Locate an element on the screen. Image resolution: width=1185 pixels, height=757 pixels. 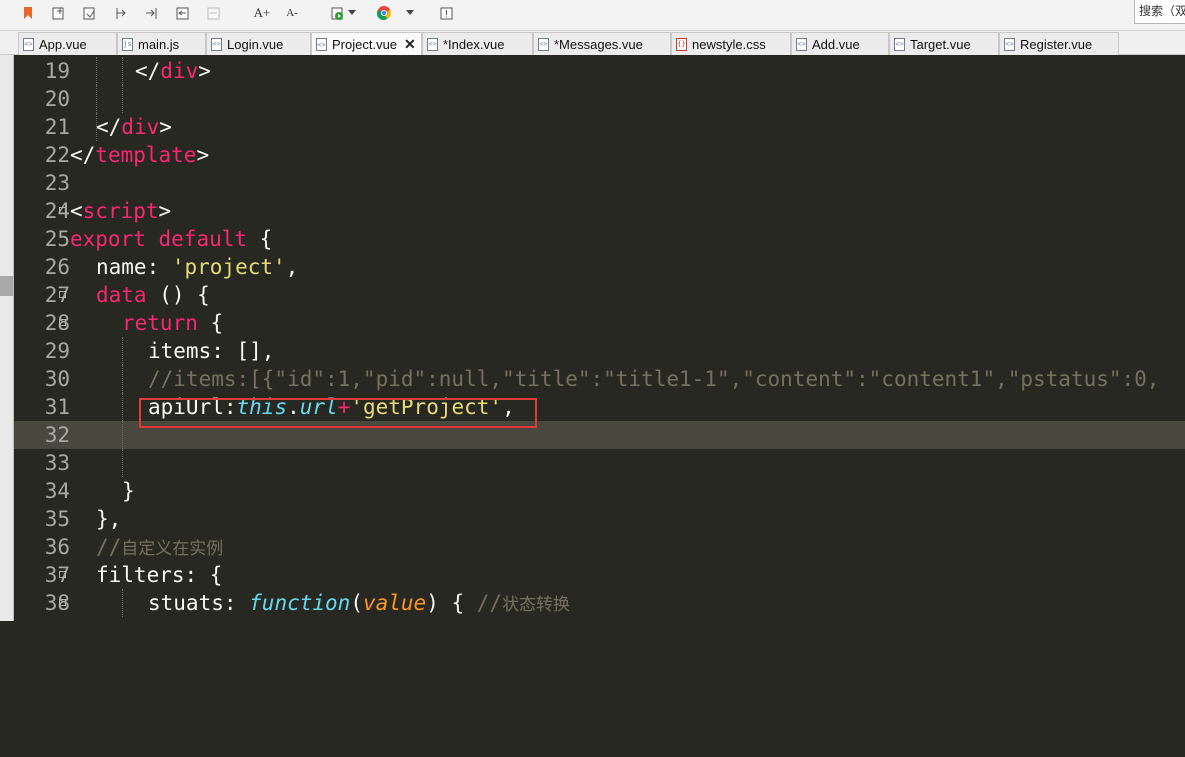
outdent-icon is located at coordinates (151, 13).